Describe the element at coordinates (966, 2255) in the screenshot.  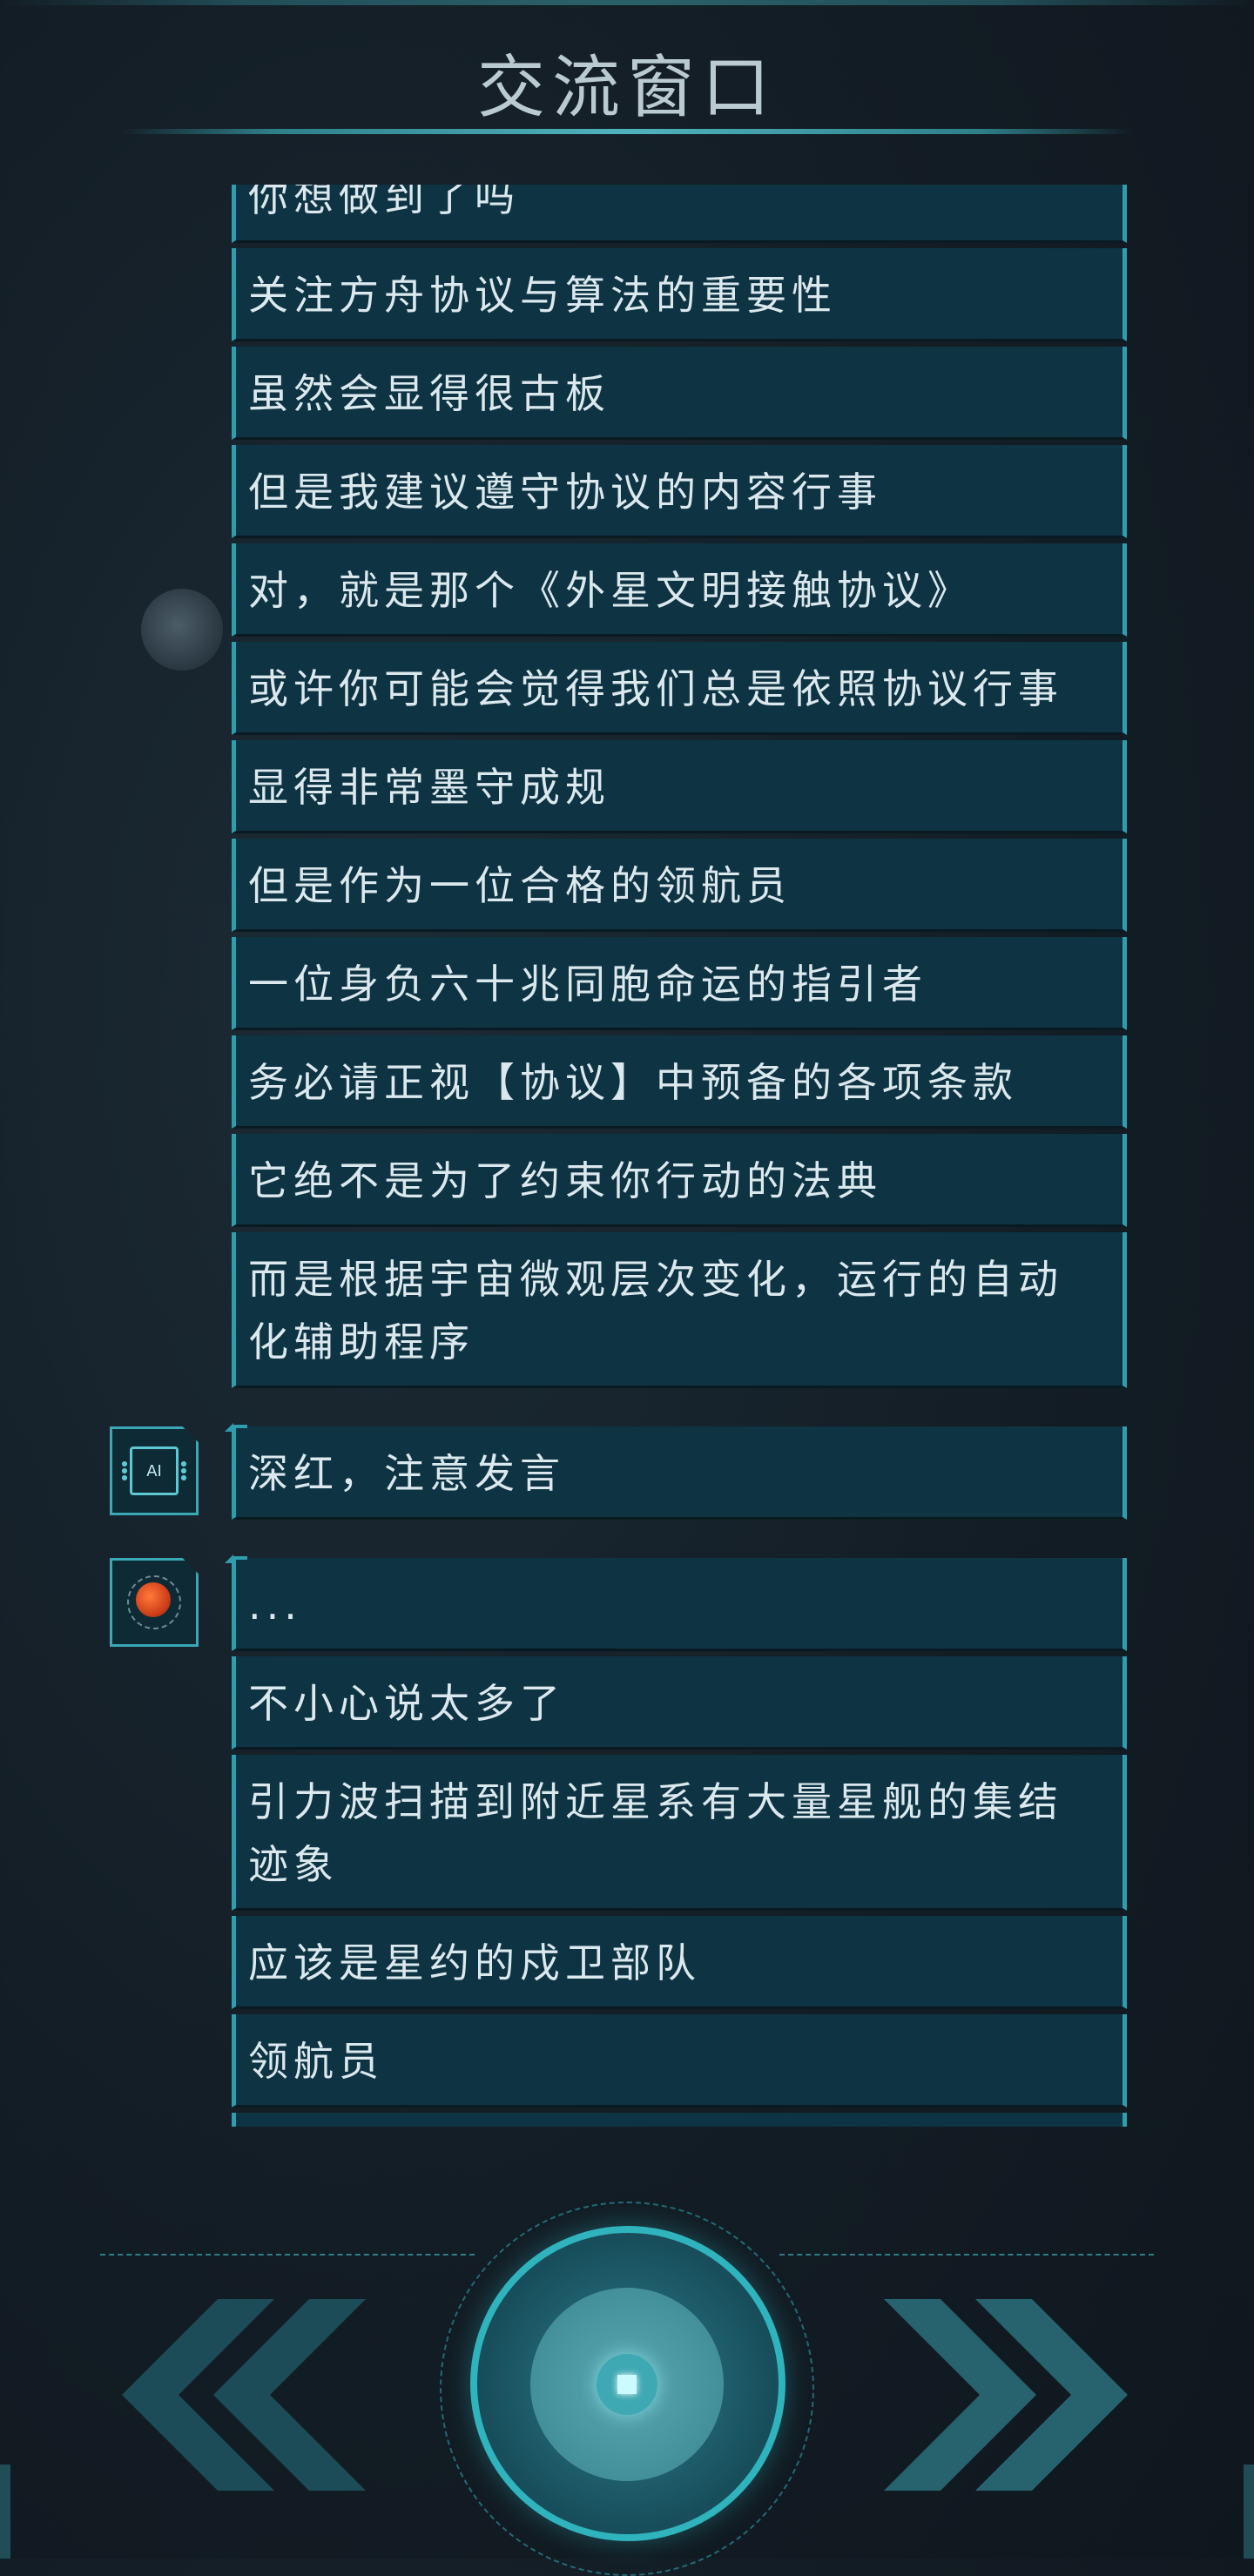
I see `right-dashed-line` at that location.